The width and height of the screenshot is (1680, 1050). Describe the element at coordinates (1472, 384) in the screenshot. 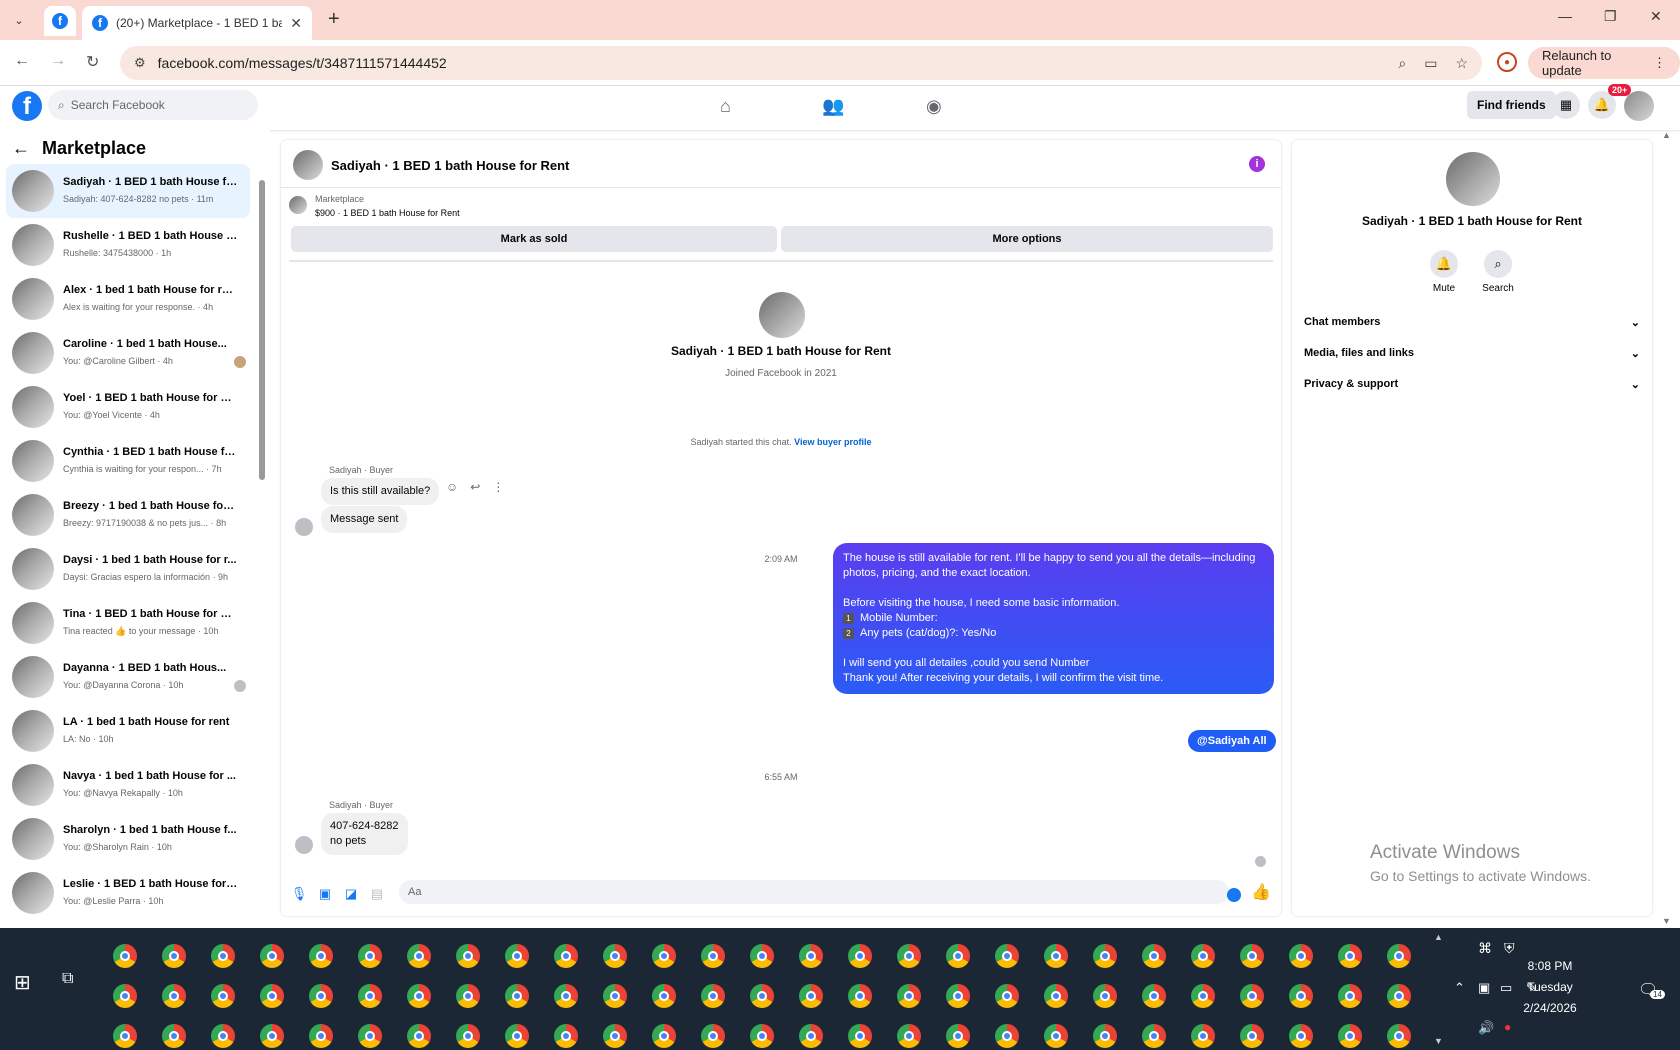

I see `privacy-support-row: Privacy & support ⌄` at that location.